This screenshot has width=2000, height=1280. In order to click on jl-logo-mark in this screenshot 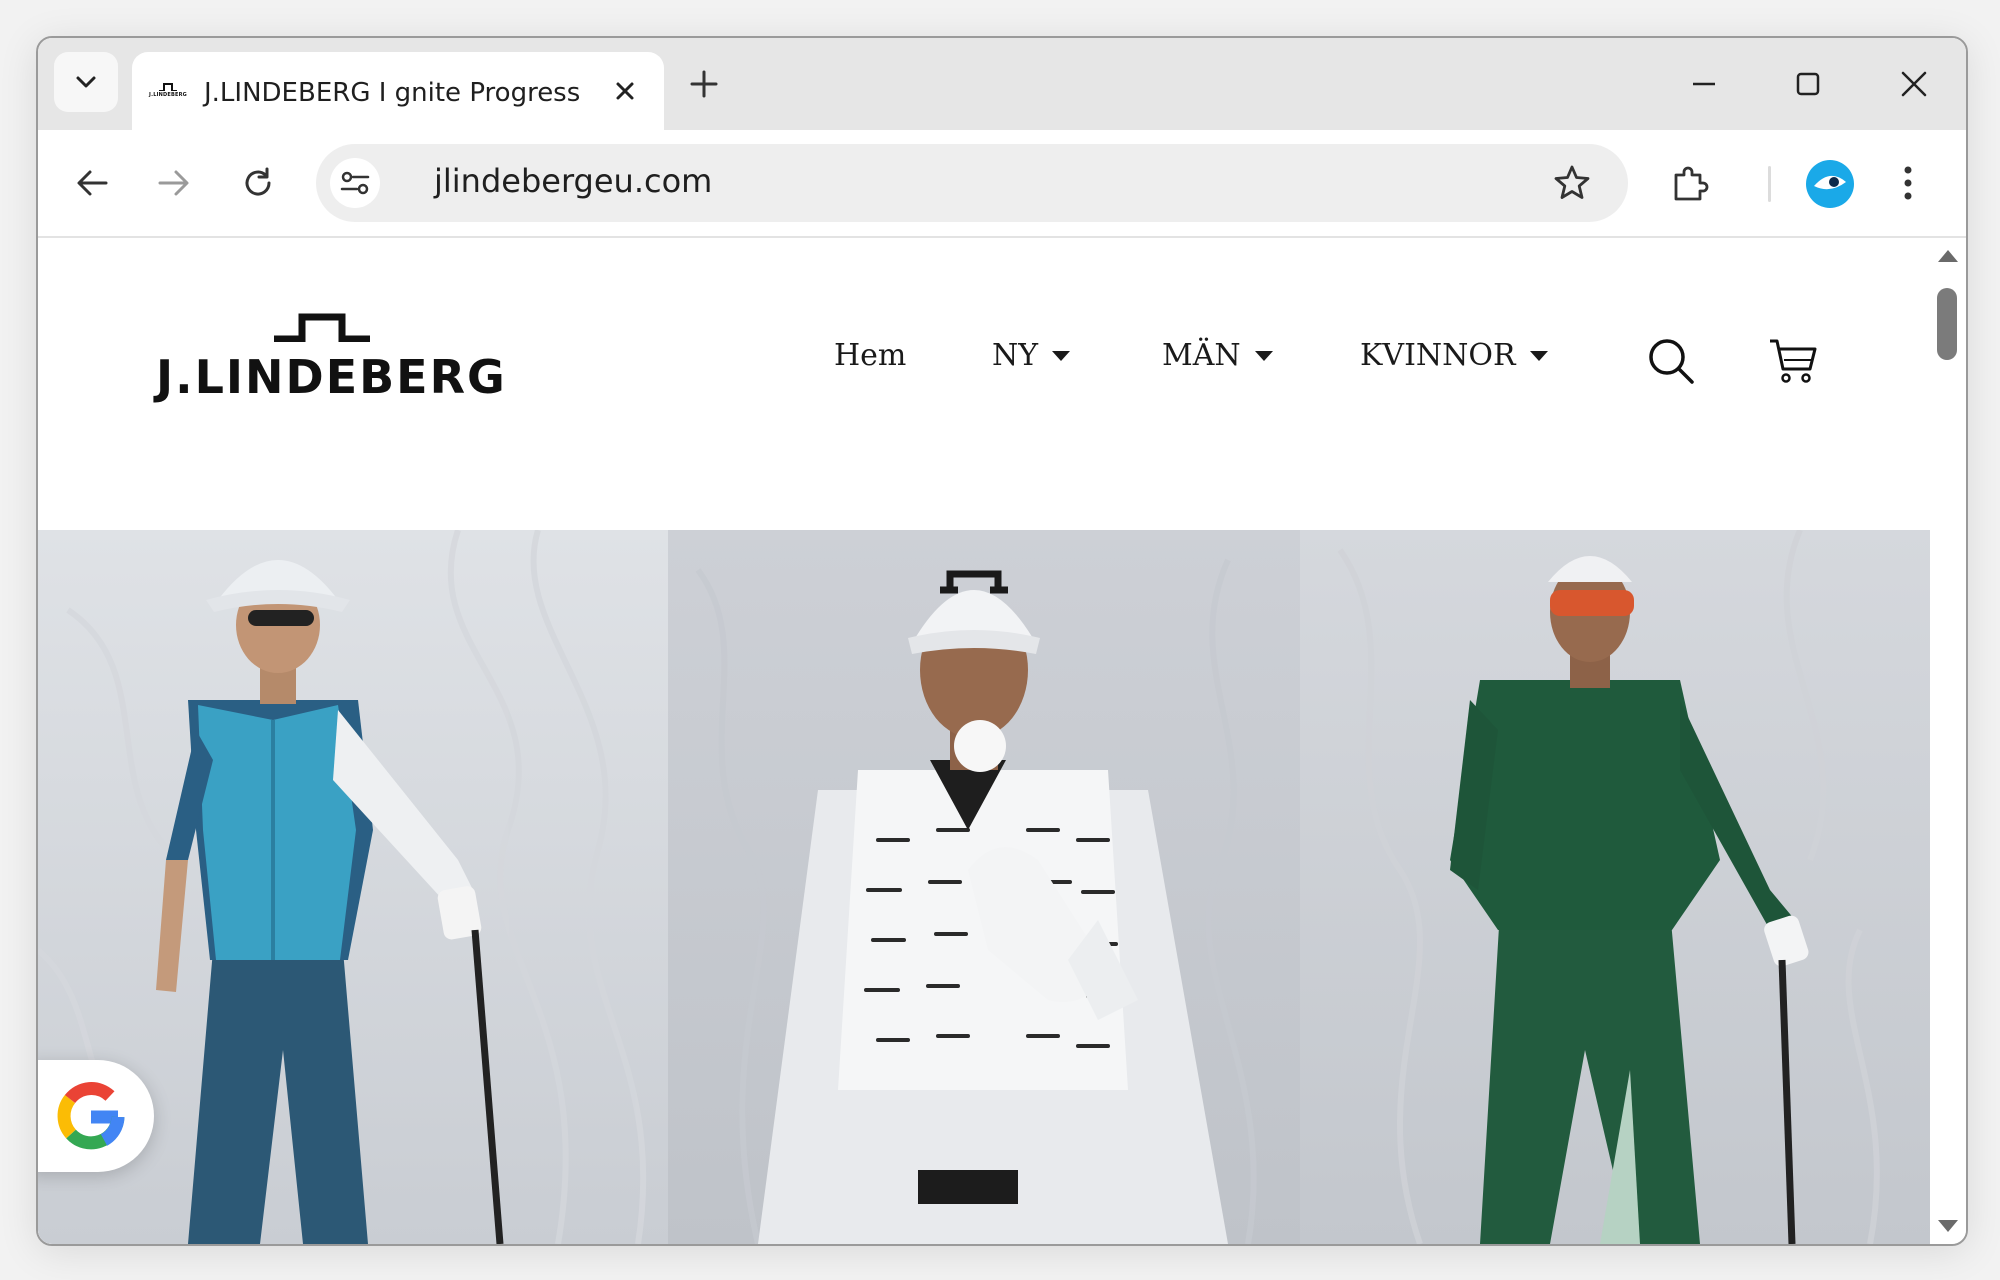, I will do `click(322, 327)`.